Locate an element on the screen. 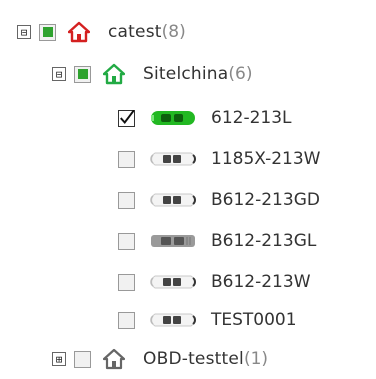  tree-node-catest: ⊟ catest (8) is located at coordinates (101, 32).